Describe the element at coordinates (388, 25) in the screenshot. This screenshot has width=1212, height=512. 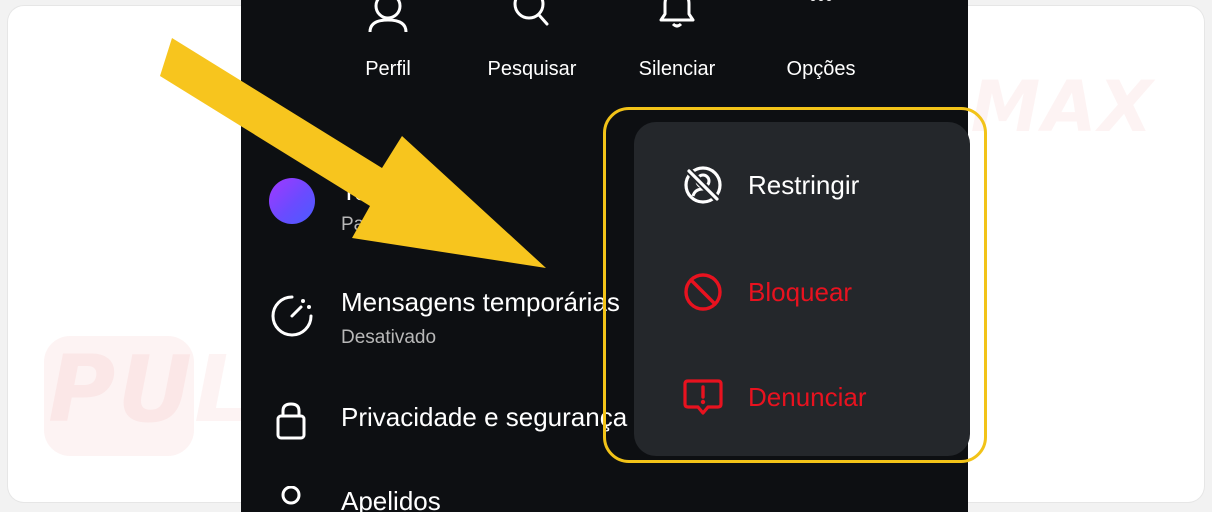
I see `person-icon` at that location.